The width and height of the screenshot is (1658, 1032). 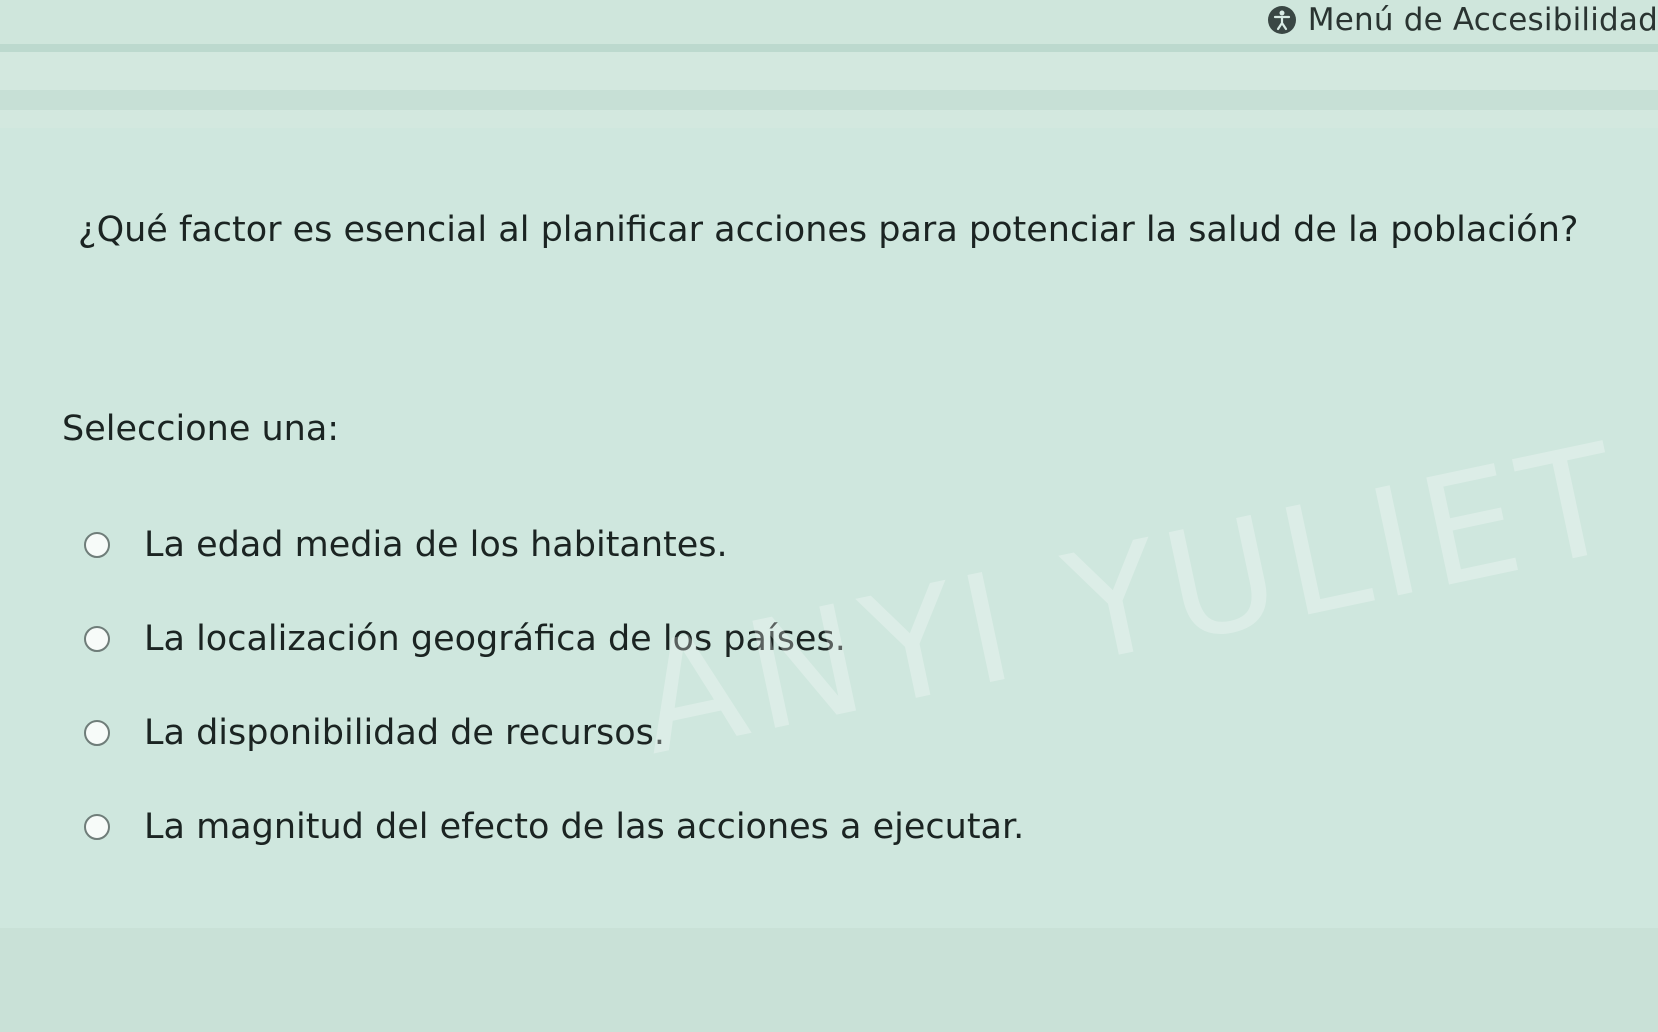 I want to click on answer-option-3: La disponibilidad de recursos., so click(x=546, y=733).